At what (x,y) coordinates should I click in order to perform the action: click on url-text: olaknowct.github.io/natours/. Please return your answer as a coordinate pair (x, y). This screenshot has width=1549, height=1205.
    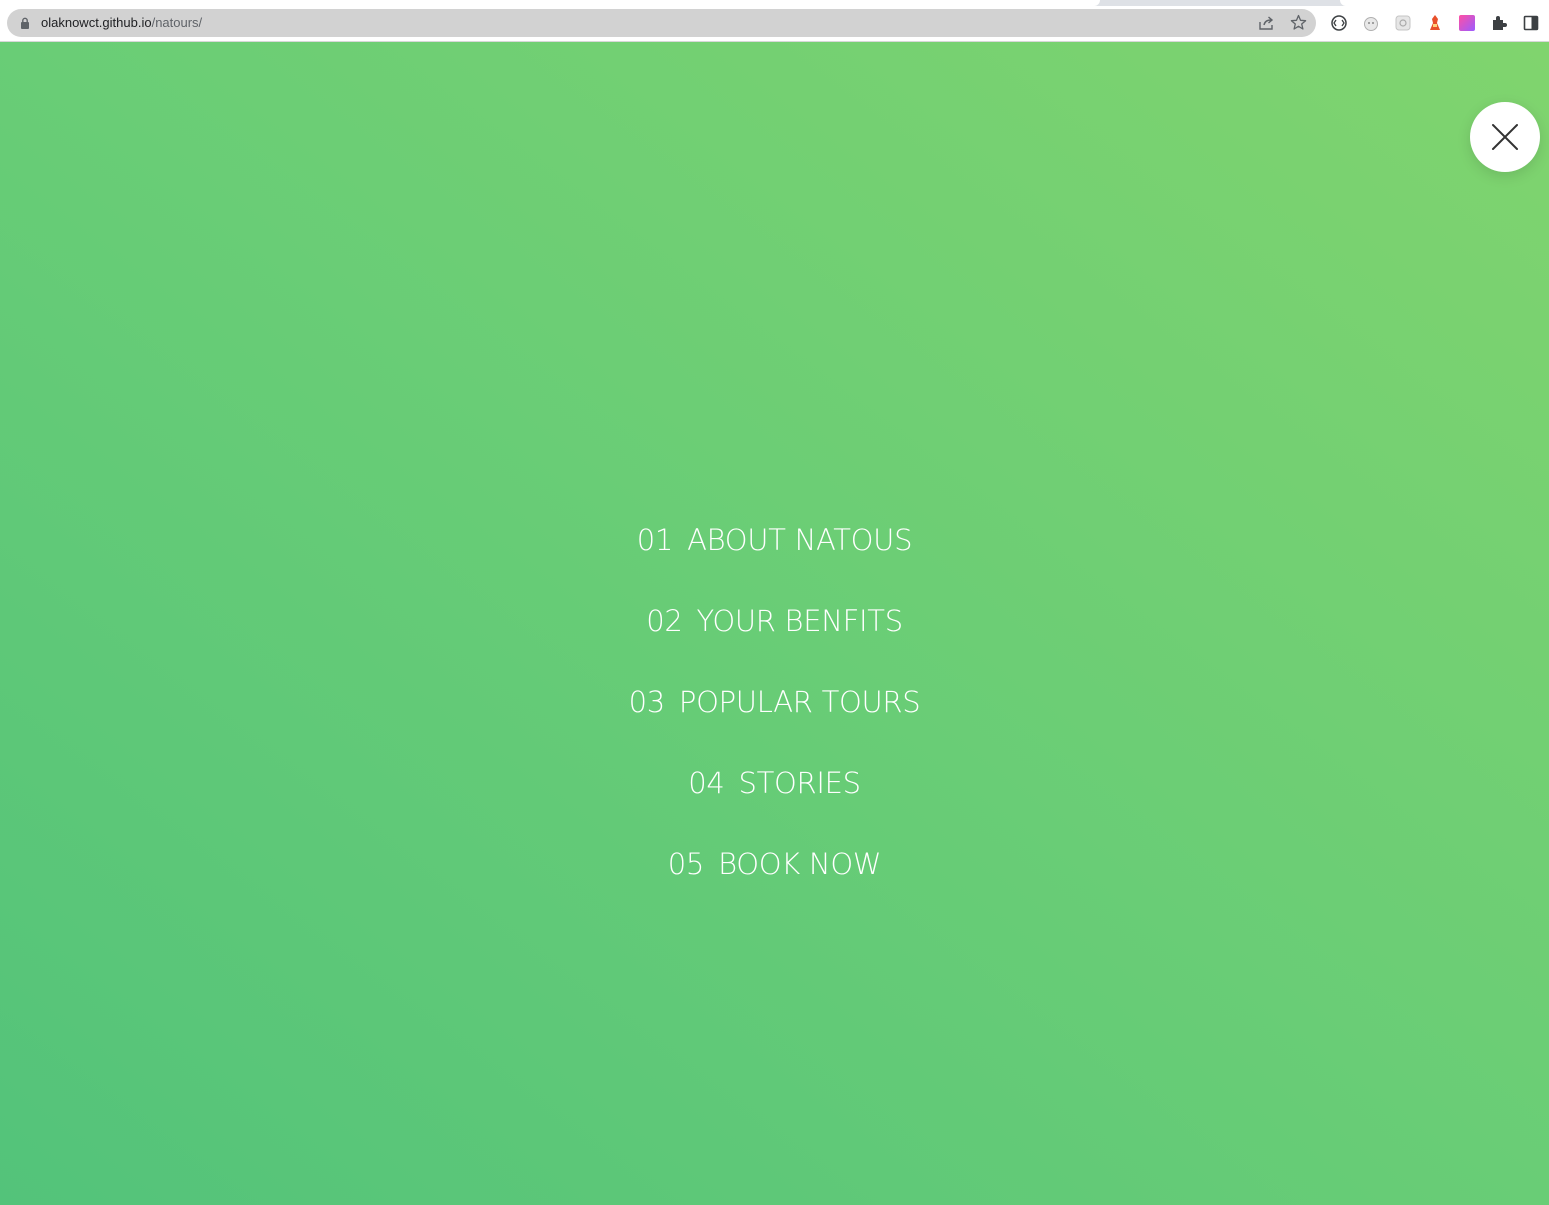
    Looking at the image, I should click on (121, 23).